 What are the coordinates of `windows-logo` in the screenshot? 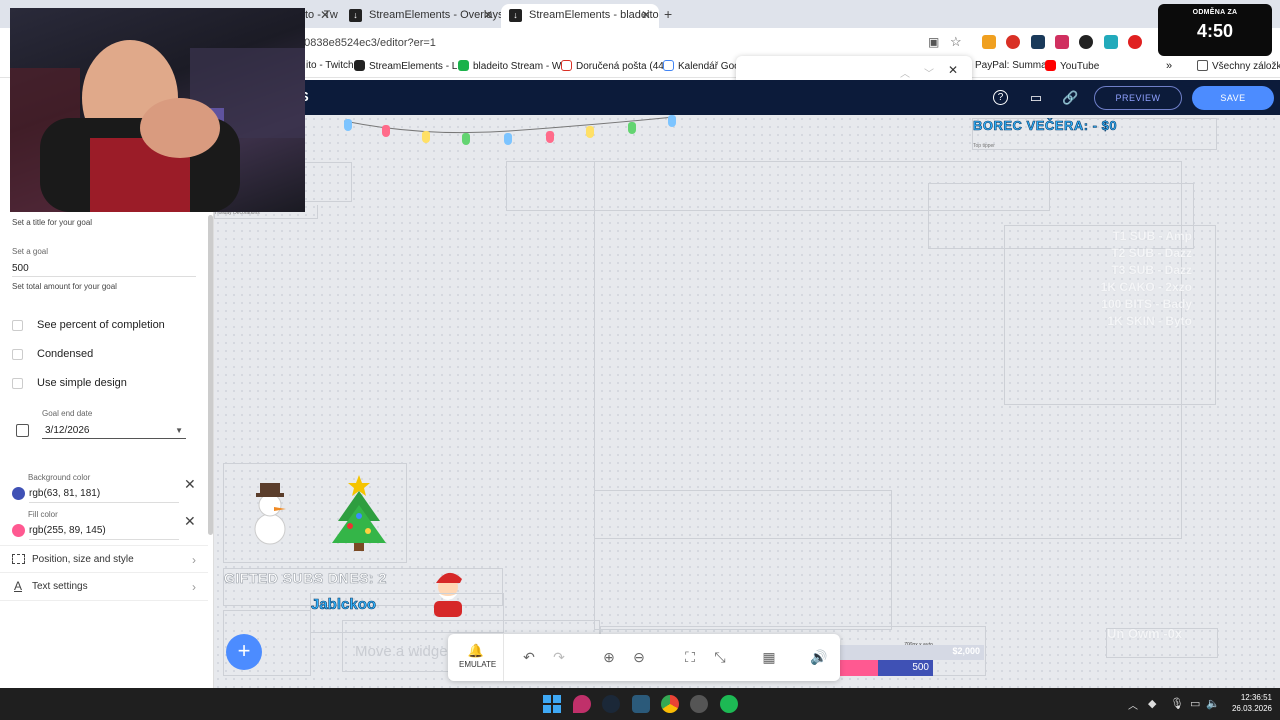 It's located at (552, 704).